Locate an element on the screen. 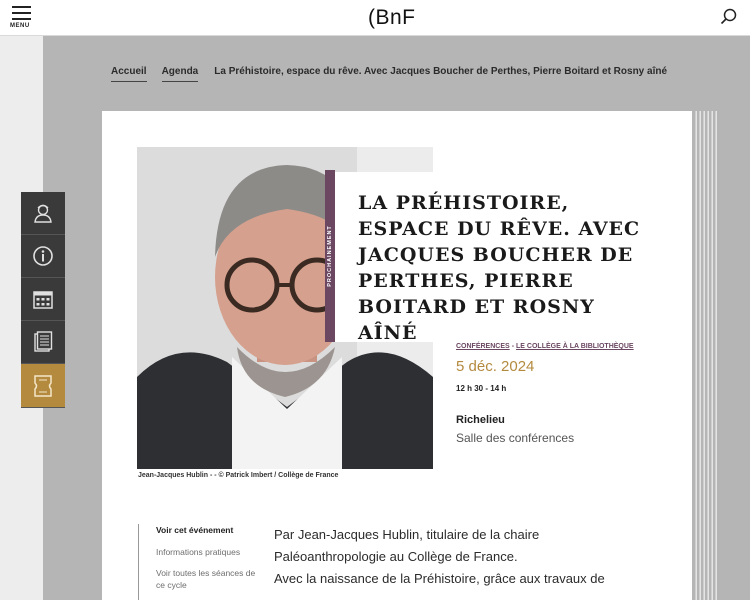 The height and width of the screenshot is (600, 750). event-place: Richelieu is located at coordinates (480, 420).